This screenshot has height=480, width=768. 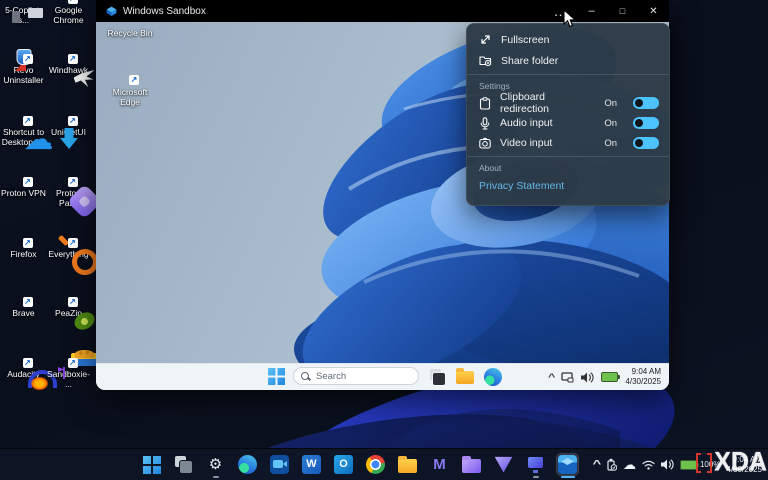 I want to click on word-icon: W, so click(x=311, y=464).